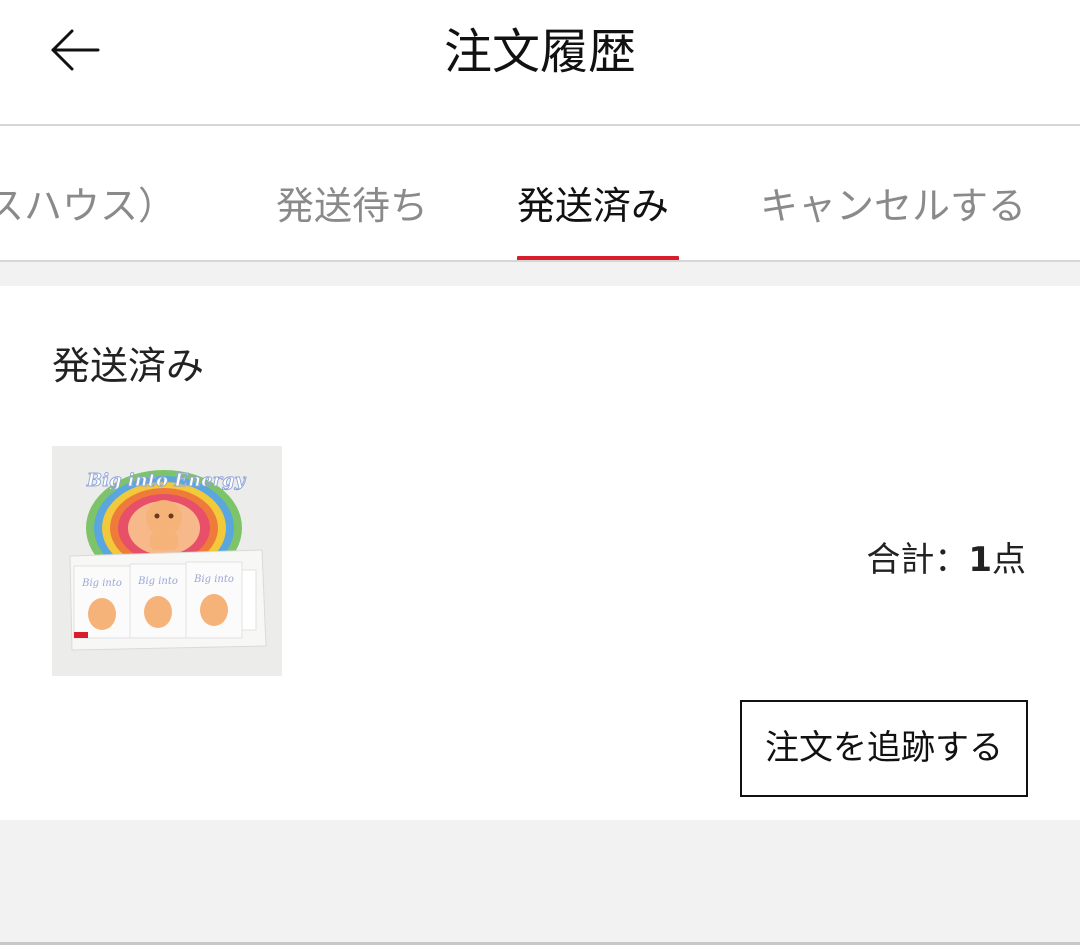 This screenshot has height=945, width=1080. Describe the element at coordinates (1009, 560) in the screenshot. I see `total-unit: 点` at that location.